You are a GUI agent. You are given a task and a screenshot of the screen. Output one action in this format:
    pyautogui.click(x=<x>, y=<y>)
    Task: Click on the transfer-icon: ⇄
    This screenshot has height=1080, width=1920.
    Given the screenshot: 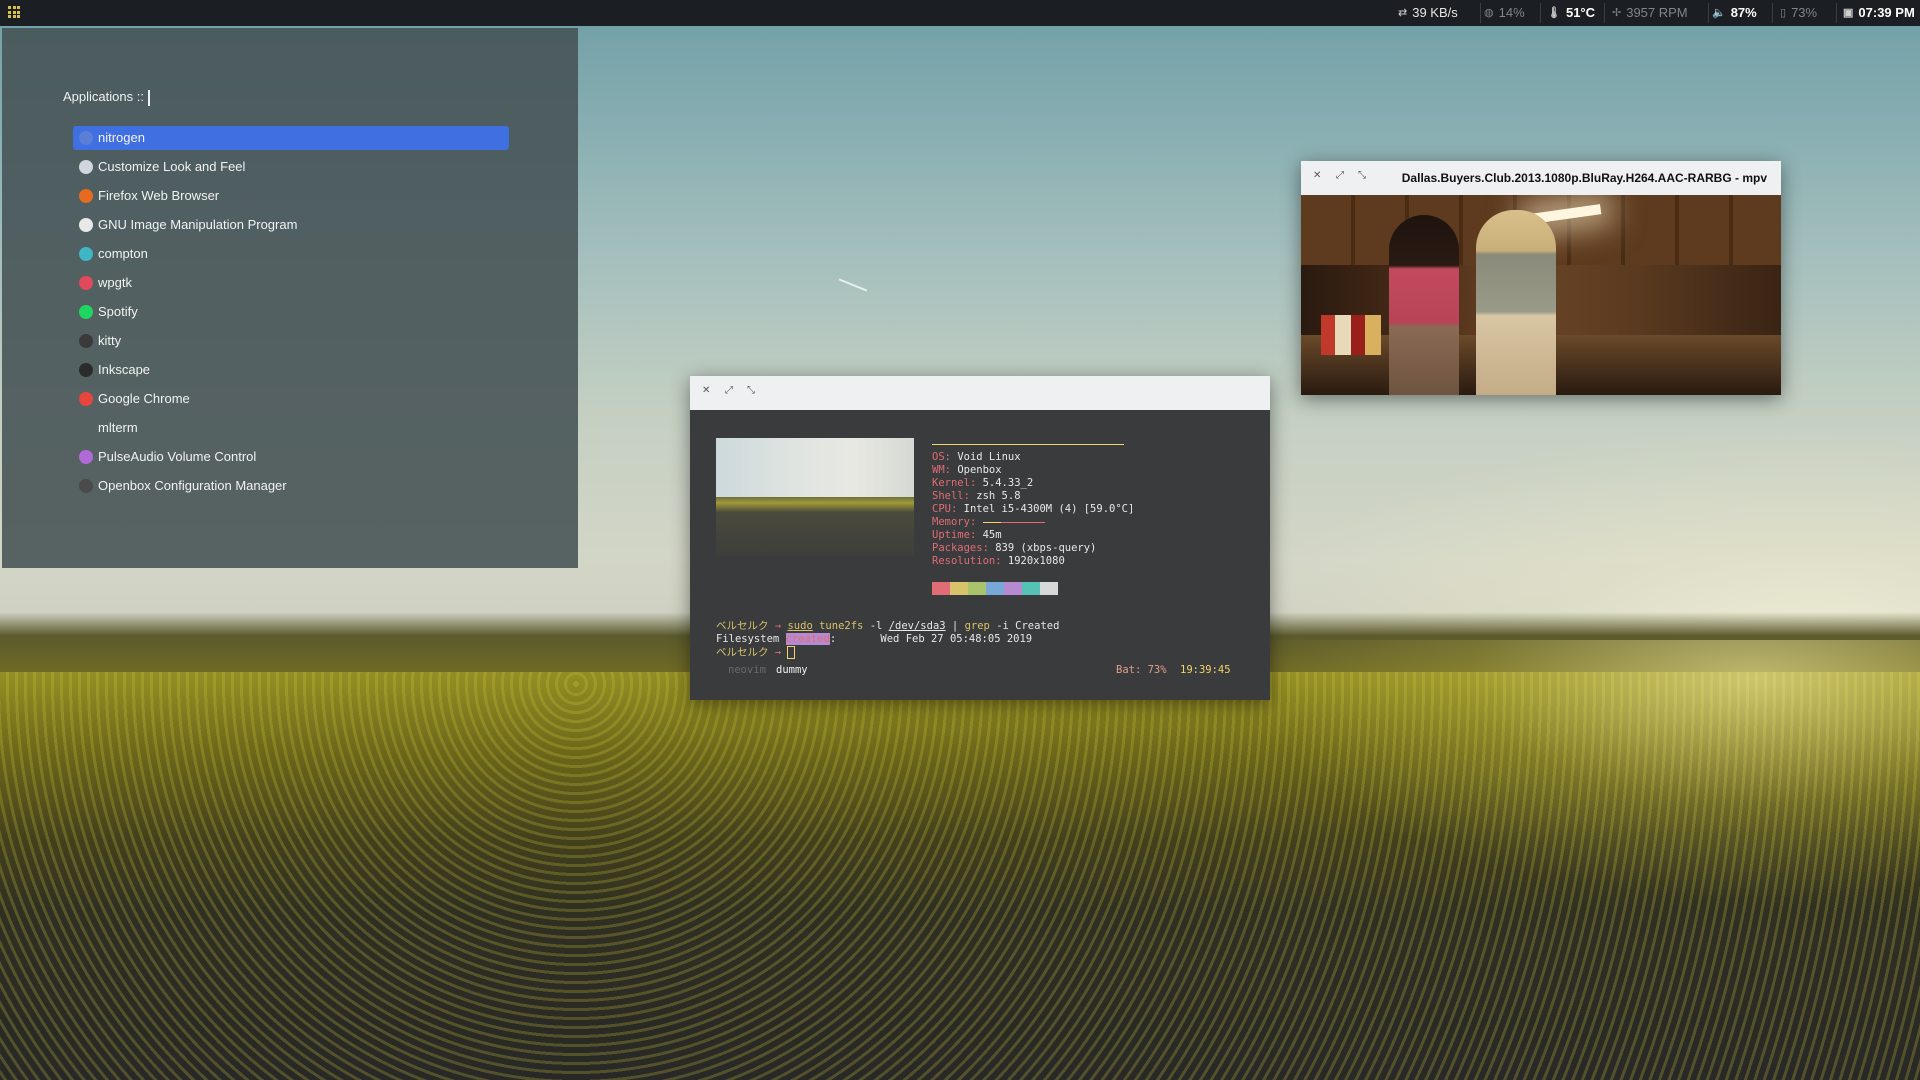 What is the action you would take?
    pyautogui.click(x=1403, y=13)
    